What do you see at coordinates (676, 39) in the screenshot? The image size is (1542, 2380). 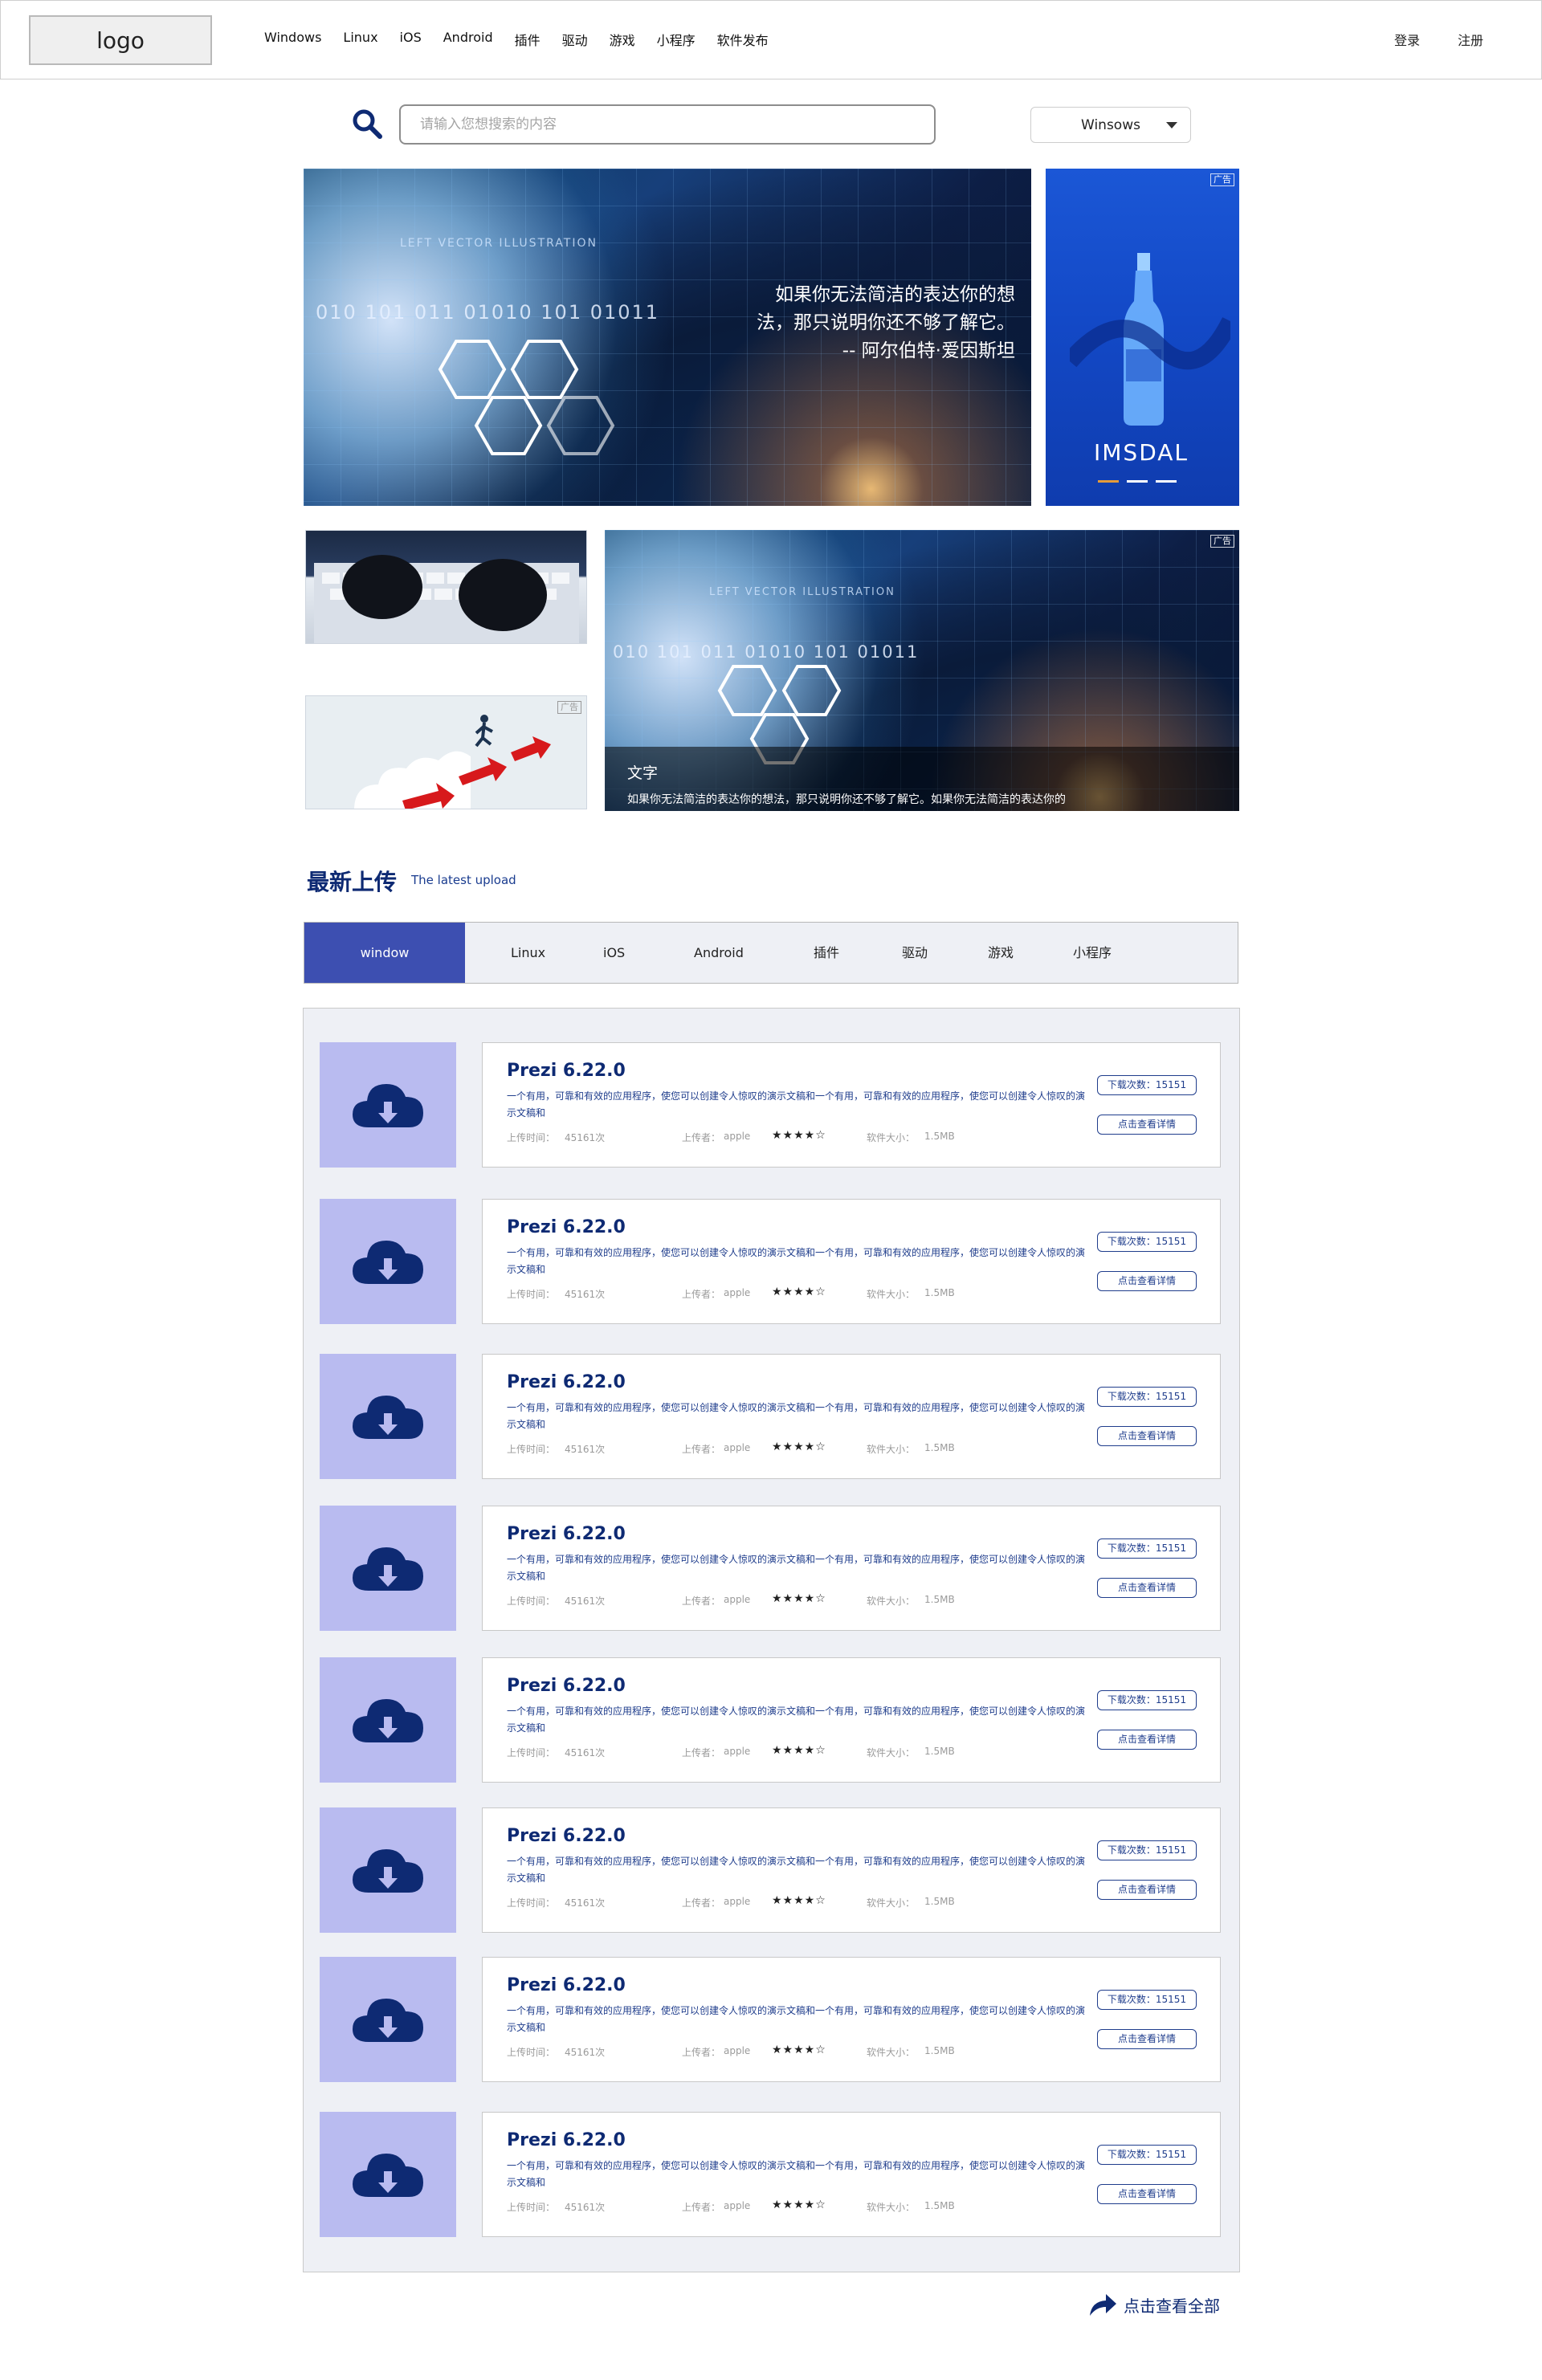 I see `nav-item-mini-programs: 小程序` at bounding box center [676, 39].